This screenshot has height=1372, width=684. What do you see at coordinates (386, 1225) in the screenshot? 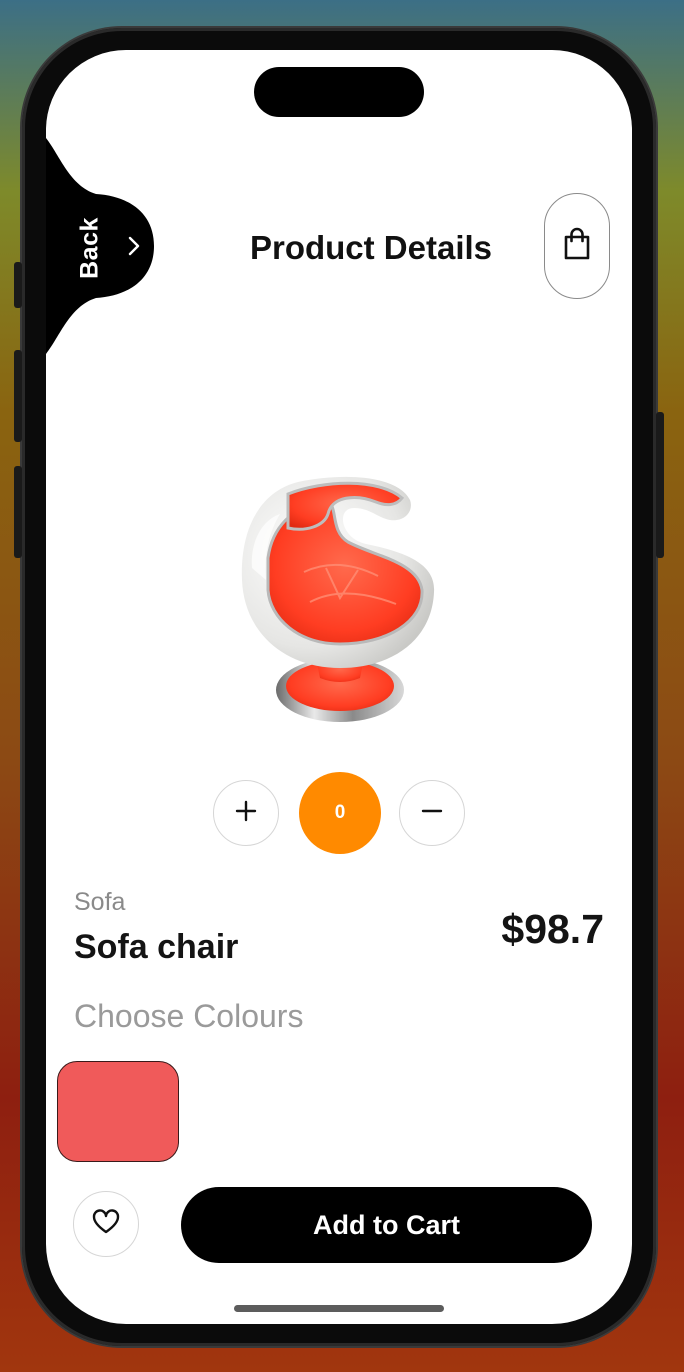
I see `add-to-cart-button: Add to Cart` at bounding box center [386, 1225].